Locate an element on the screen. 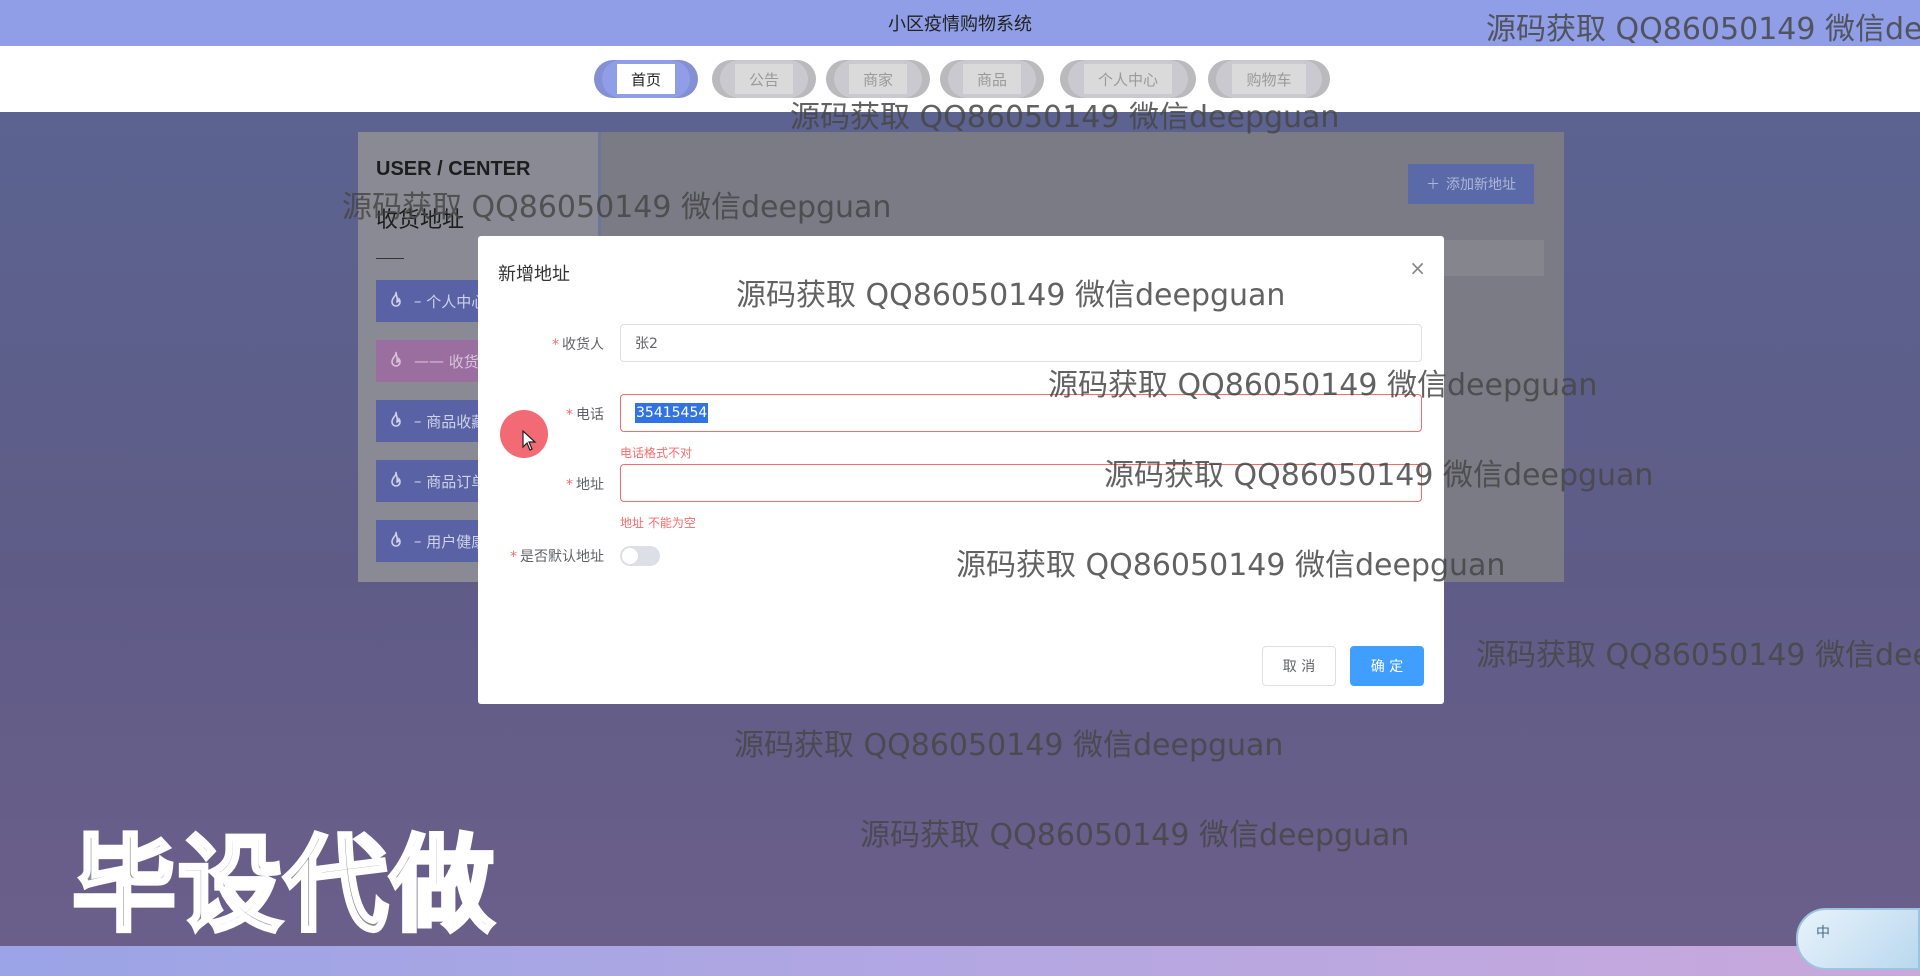 Image resolution: width=1920 pixels, height=976 pixels. nav-merchant-label: 商家 is located at coordinates (877, 79).